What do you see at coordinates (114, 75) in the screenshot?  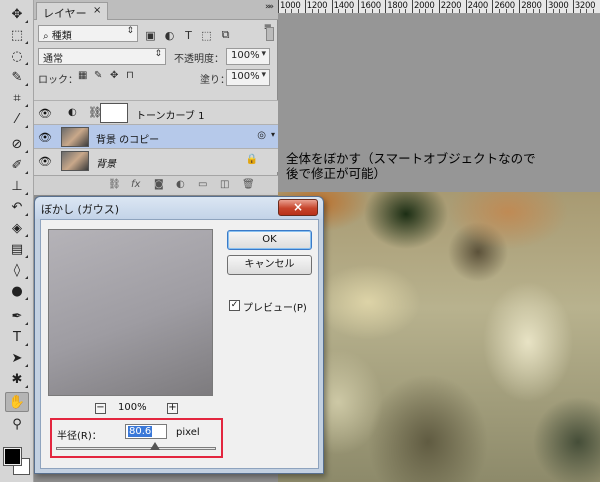 I see `lock-position-icon: ✥` at bounding box center [114, 75].